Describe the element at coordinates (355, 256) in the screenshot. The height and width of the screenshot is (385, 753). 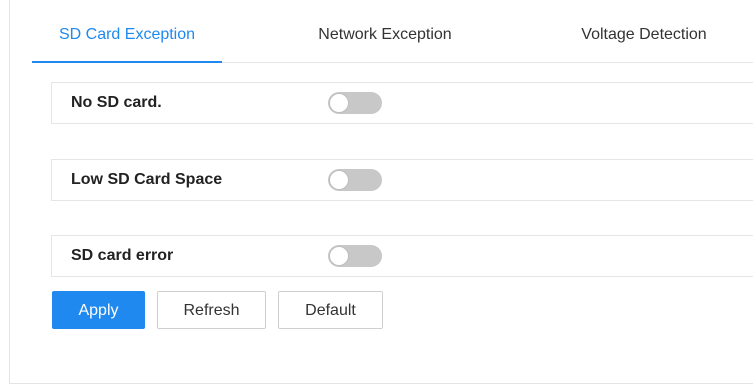
I see `sd-card-error-toggle` at that location.